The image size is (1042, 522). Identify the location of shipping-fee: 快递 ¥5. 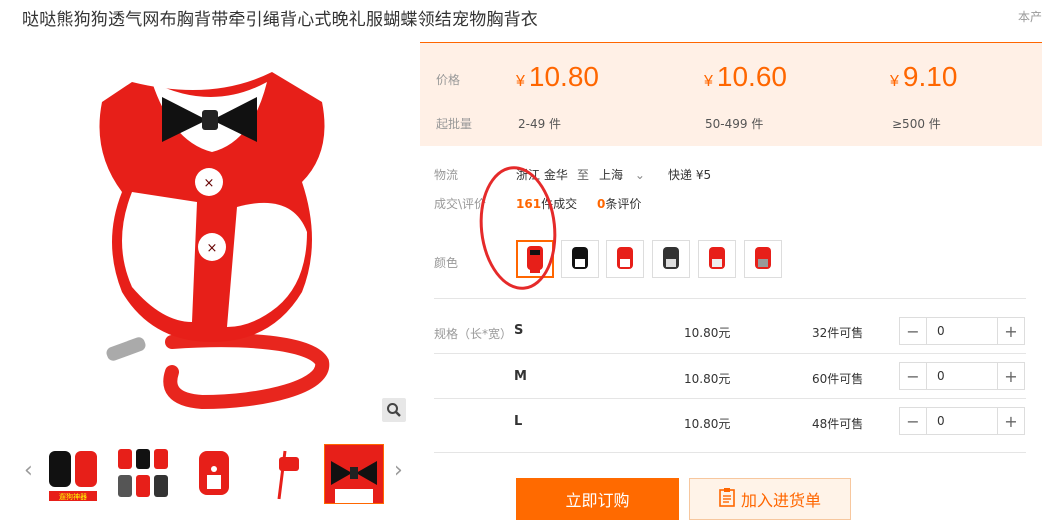
(690, 175).